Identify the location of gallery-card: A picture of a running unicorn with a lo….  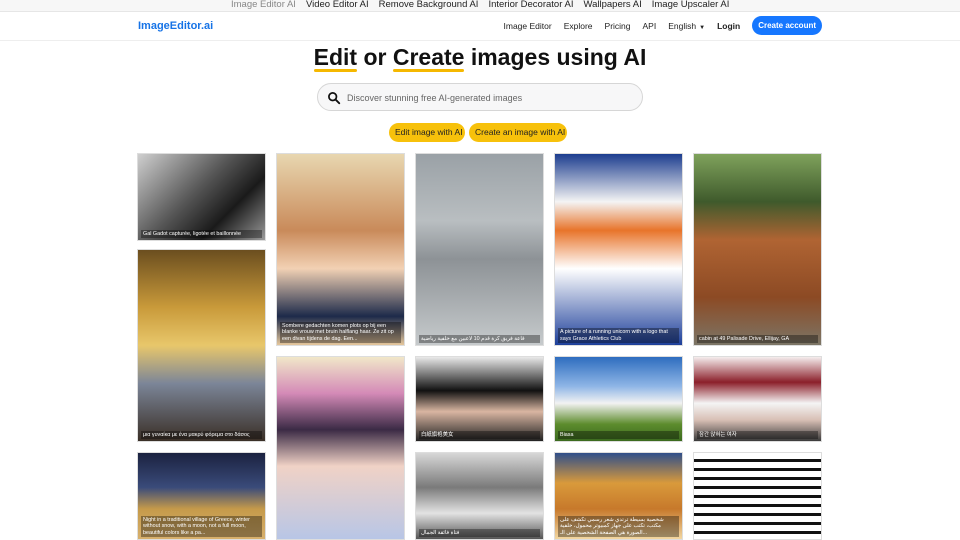
(618, 249).